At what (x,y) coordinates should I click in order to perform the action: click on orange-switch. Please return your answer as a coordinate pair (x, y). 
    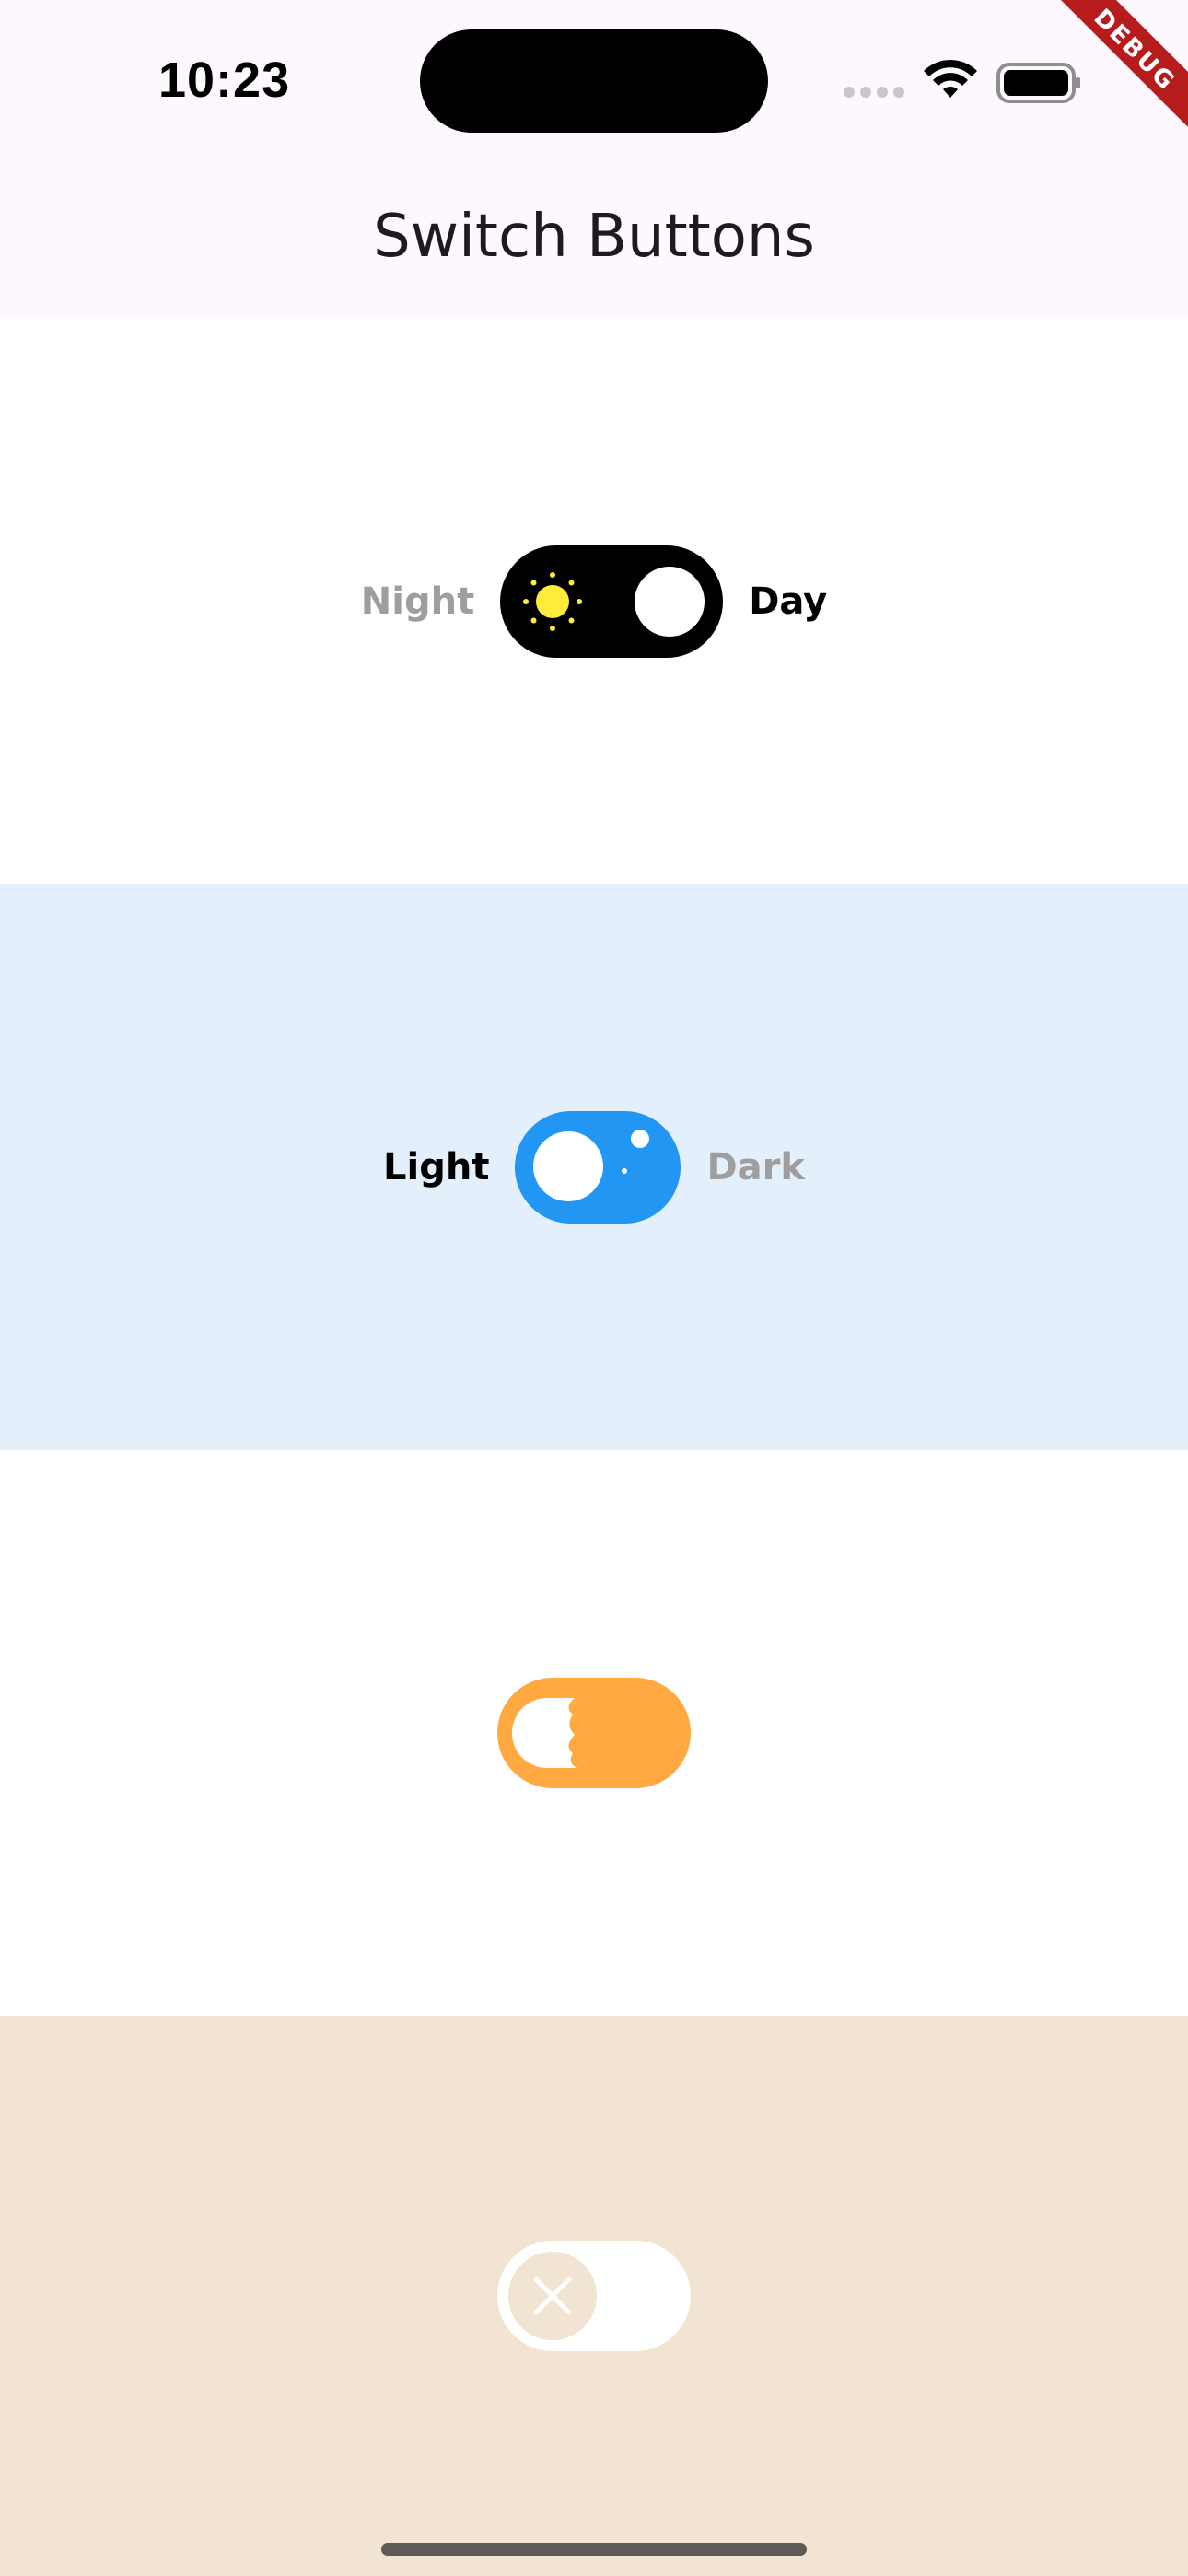
    Looking at the image, I should click on (594, 1733).